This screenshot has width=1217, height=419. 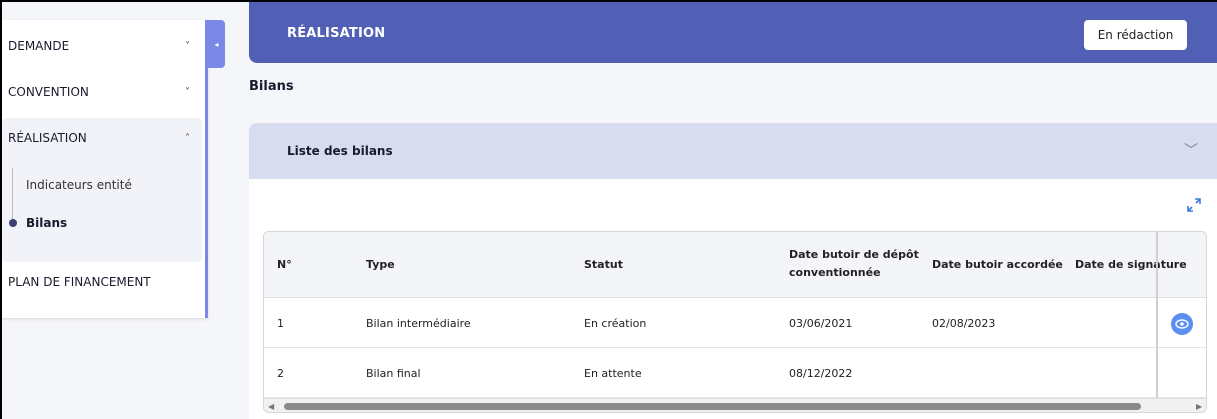 I want to click on table-row: 2 Bilan final En attente 08/12/2022, so click(x=735, y=373).